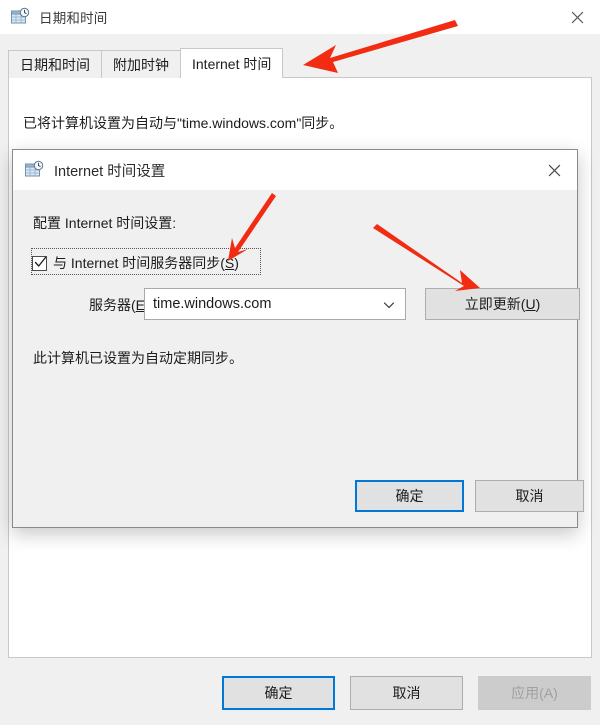 Image resolution: width=600 pixels, height=725 pixels. Describe the element at coordinates (229, 263) in the screenshot. I see `sync-checkbox-accelerator: S` at that location.